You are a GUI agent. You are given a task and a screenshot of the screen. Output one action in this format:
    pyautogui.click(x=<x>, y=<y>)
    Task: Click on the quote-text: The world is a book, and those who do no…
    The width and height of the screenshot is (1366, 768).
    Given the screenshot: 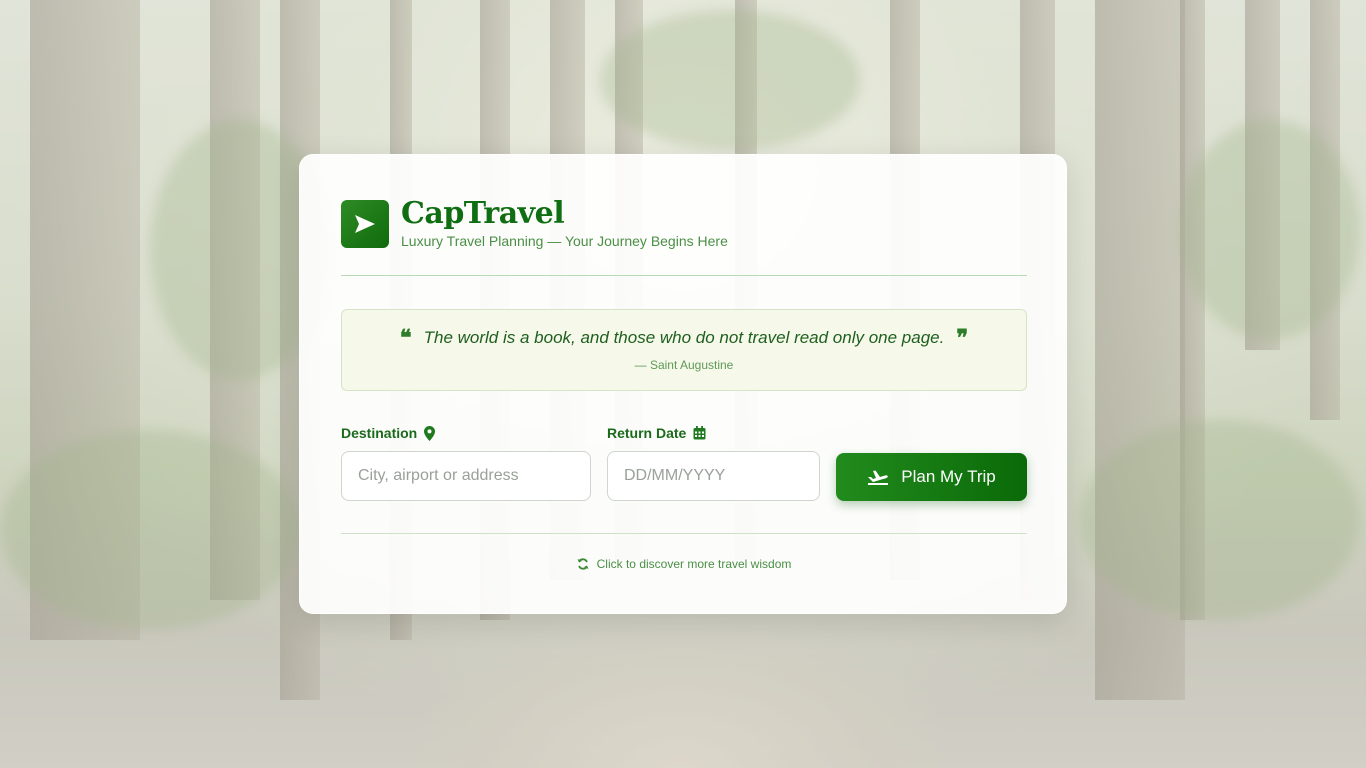 What is the action you would take?
    pyautogui.click(x=684, y=337)
    